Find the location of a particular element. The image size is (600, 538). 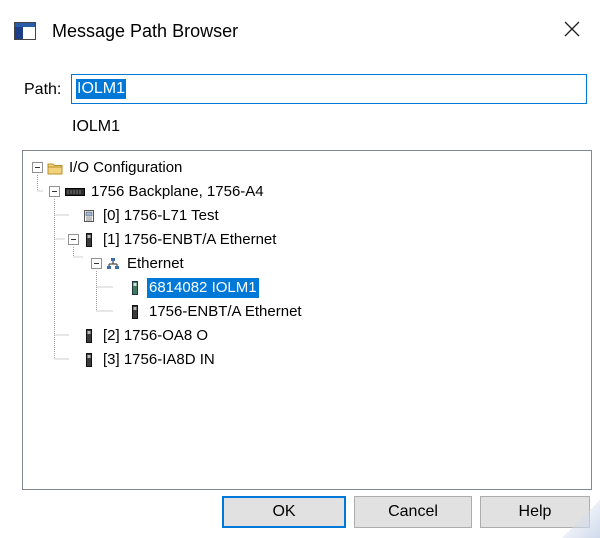

collapse-io-configuration is located at coordinates (37, 167).